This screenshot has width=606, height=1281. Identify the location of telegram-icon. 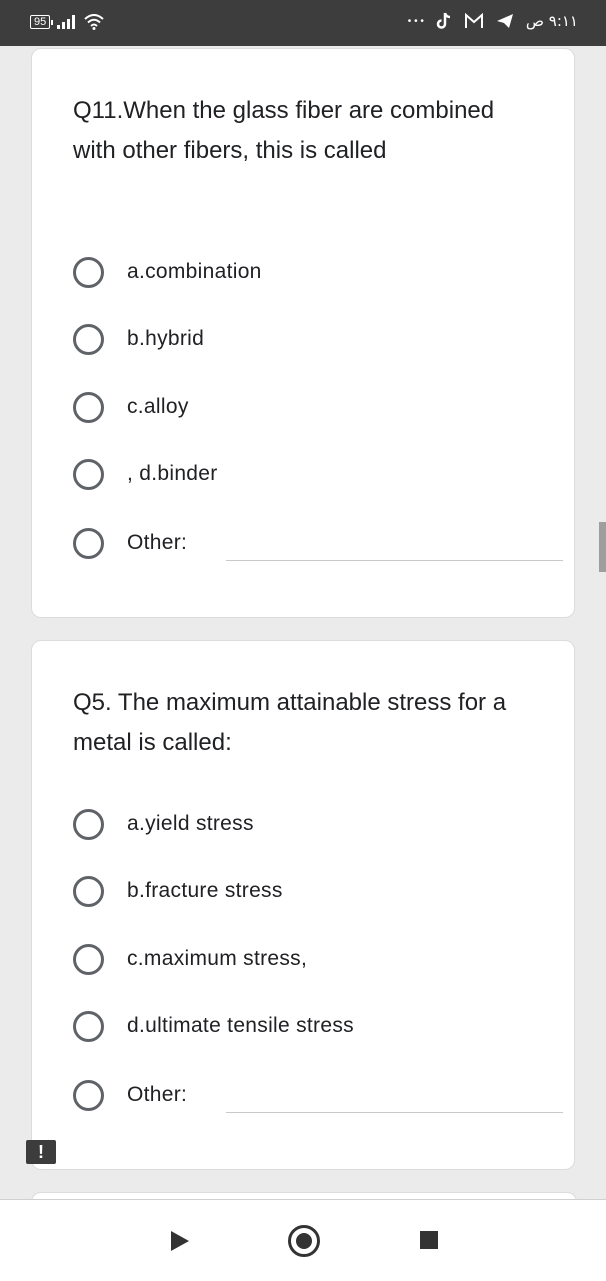
(504, 21).